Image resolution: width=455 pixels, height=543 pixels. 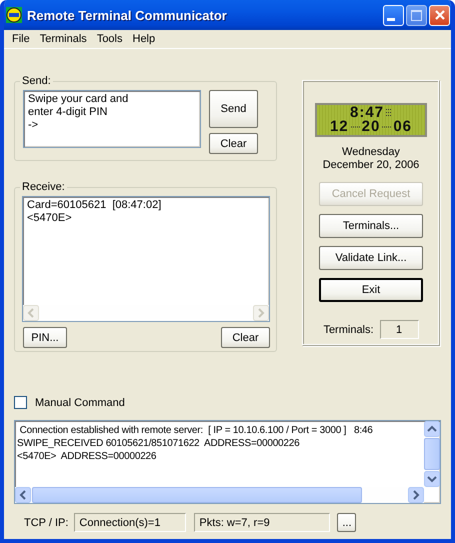 What do you see at coordinates (110, 39) in the screenshot?
I see `menu-item: Tools` at bounding box center [110, 39].